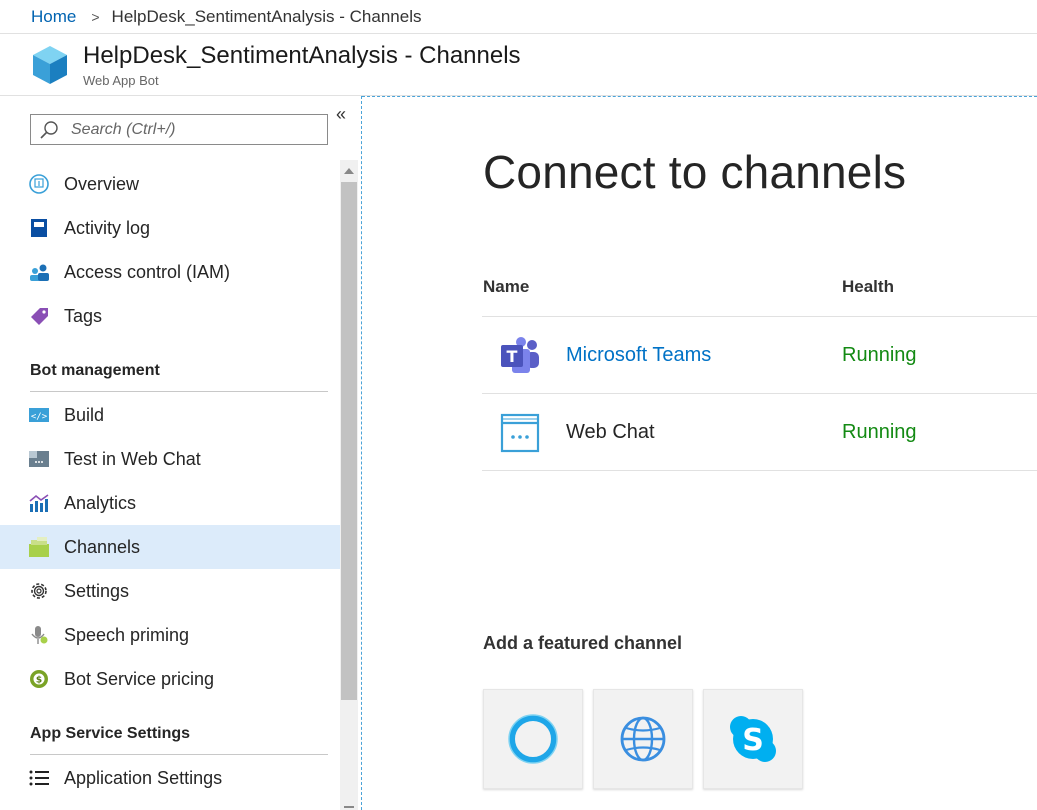 This screenshot has width=1037, height=810. I want to click on analytics-icon, so click(39, 503).